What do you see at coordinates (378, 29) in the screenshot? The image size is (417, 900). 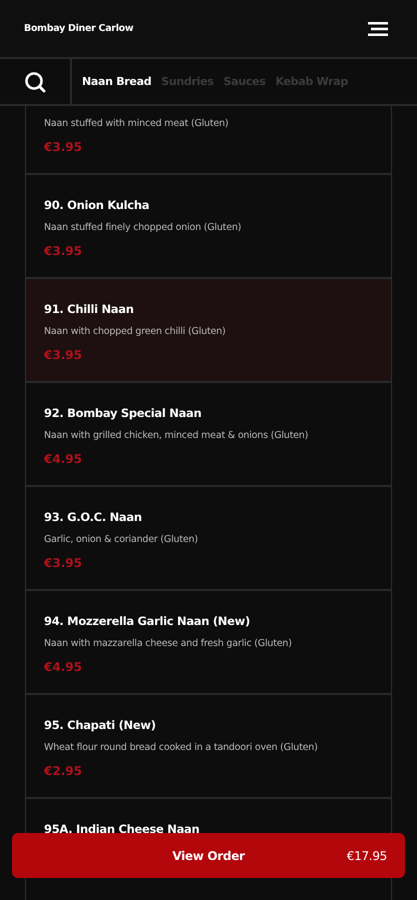 I see `menu-icon` at bounding box center [378, 29].